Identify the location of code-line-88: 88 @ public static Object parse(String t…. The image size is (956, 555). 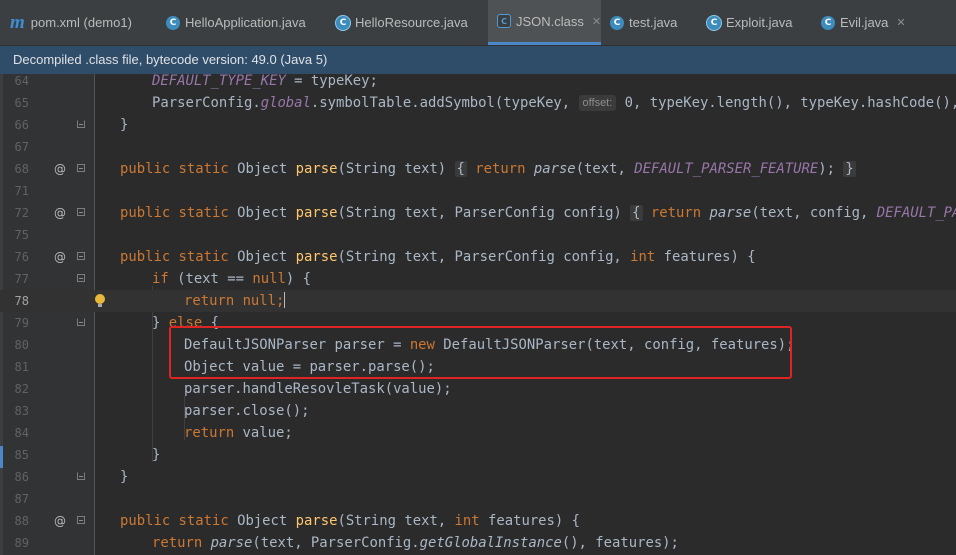
(478, 521).